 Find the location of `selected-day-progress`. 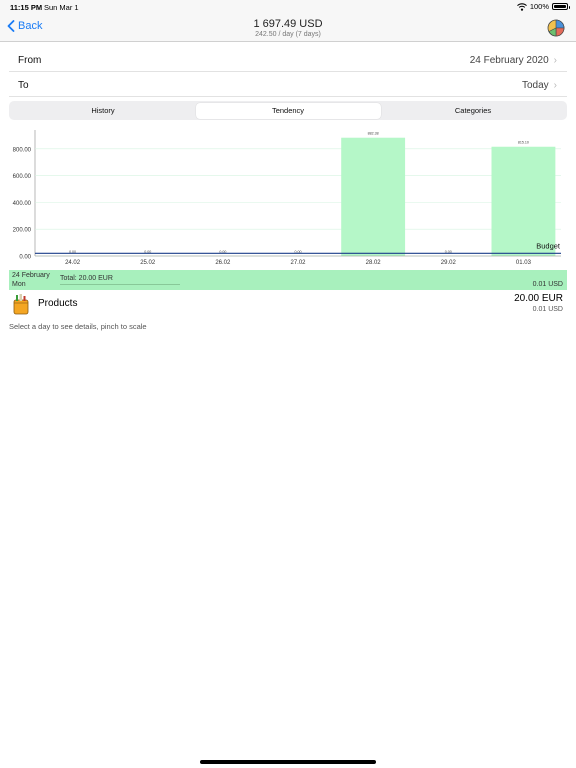

selected-day-progress is located at coordinates (120, 284).